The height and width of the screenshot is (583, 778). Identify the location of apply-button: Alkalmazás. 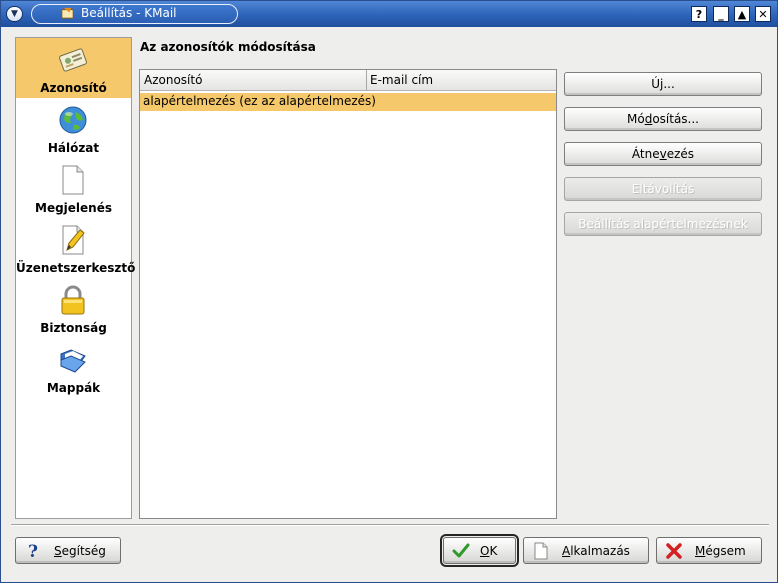
(586, 550).